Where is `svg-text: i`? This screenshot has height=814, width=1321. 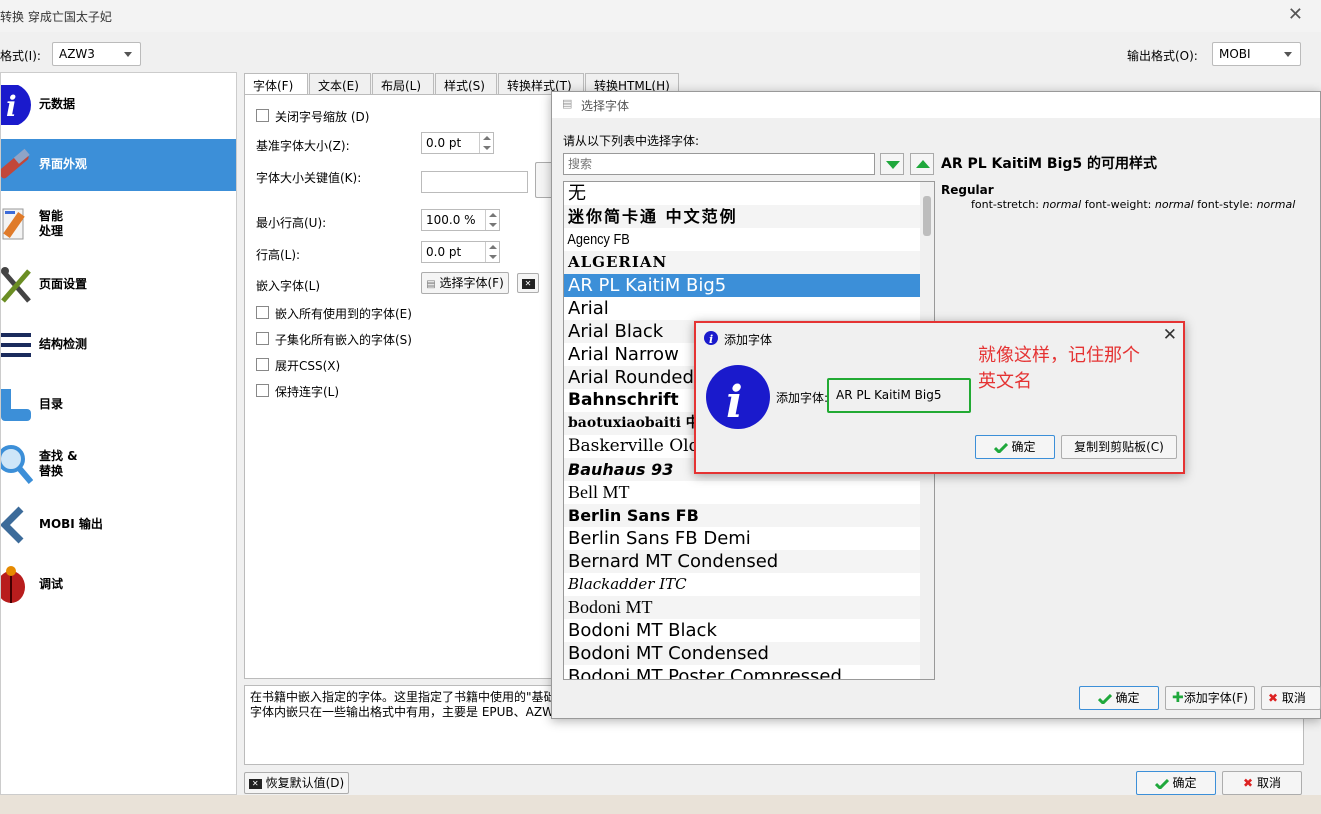
svg-text: i is located at coordinates (711, 339).